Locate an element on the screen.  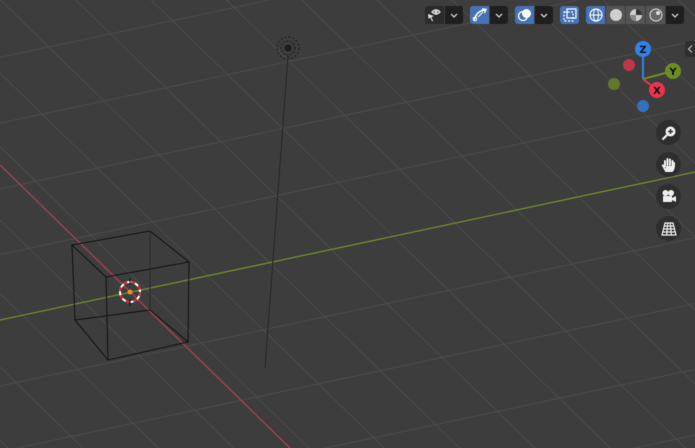
wireframe-sphere-icon is located at coordinates (595, 15).